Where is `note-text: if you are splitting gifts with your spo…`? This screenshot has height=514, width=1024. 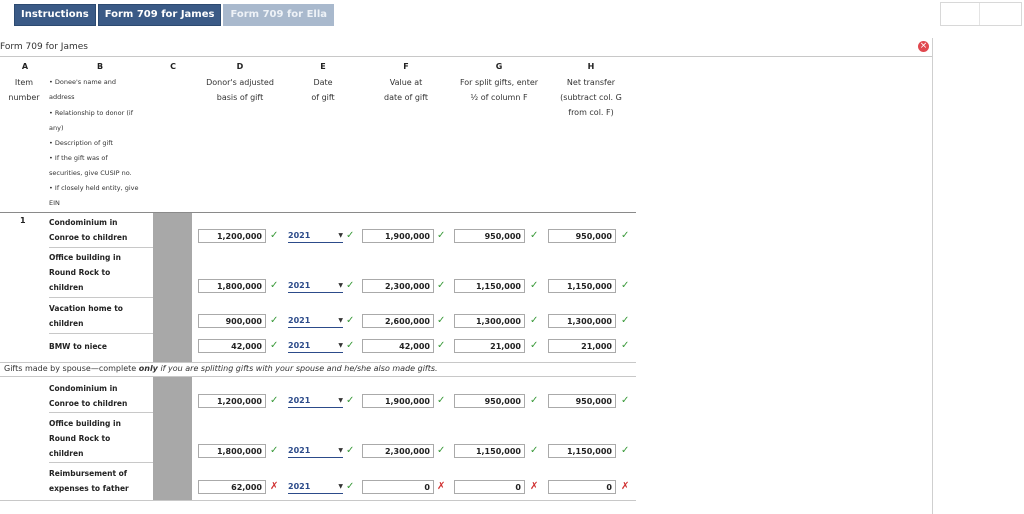
note-text: if you are splitting gifts with your spo… is located at coordinates (297, 368).